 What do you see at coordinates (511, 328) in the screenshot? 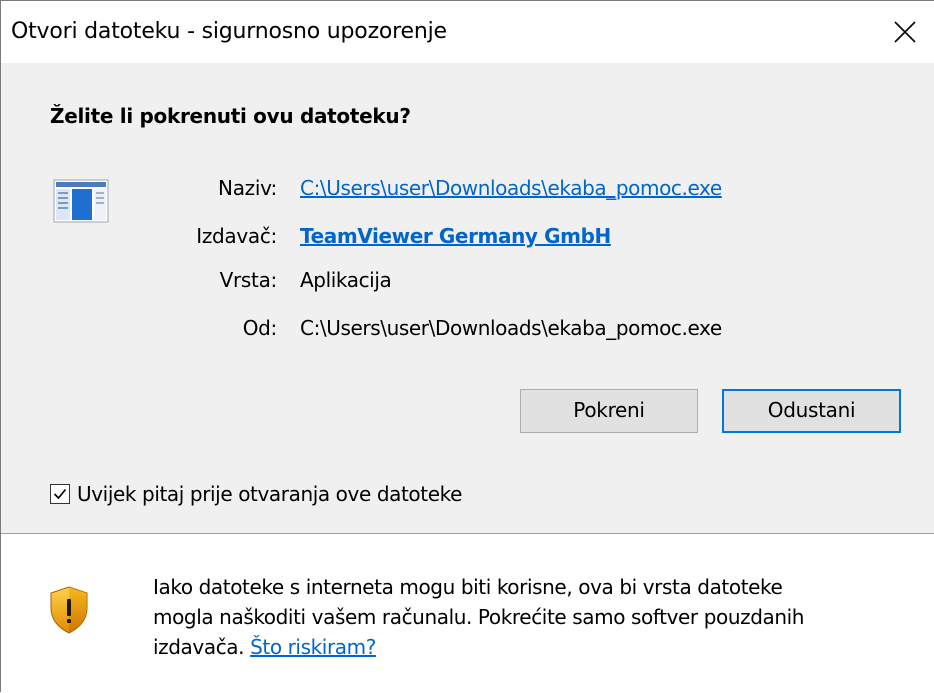
I see `from-value: C:\Users\user\Downloads\ekaba_pomoc.exe` at bounding box center [511, 328].